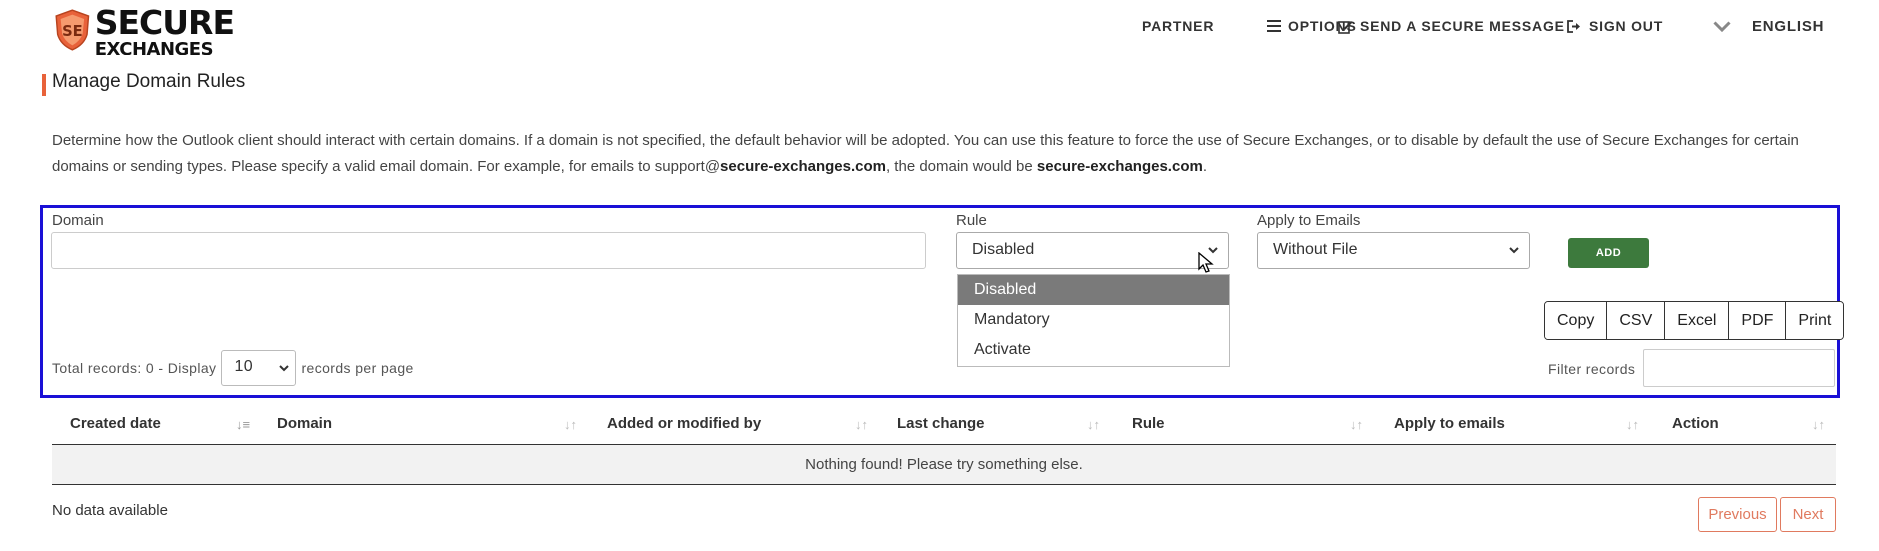  I want to click on title-accent-bar, so click(44, 85).